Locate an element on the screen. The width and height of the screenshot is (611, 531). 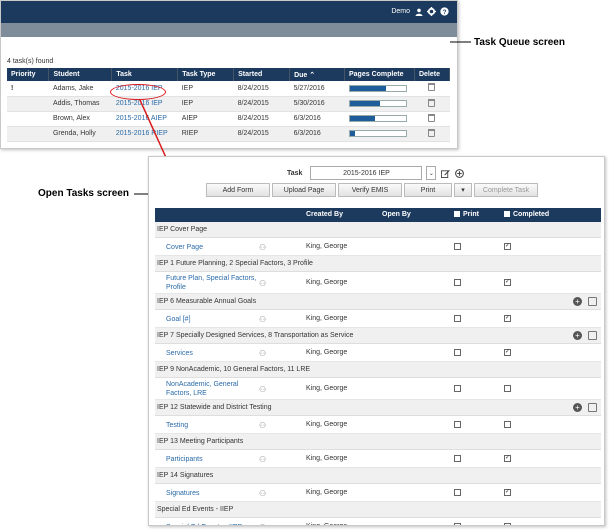
task-selector-row: Task 2015-2016 IEP ⌄ is located at coordinates (375, 173).